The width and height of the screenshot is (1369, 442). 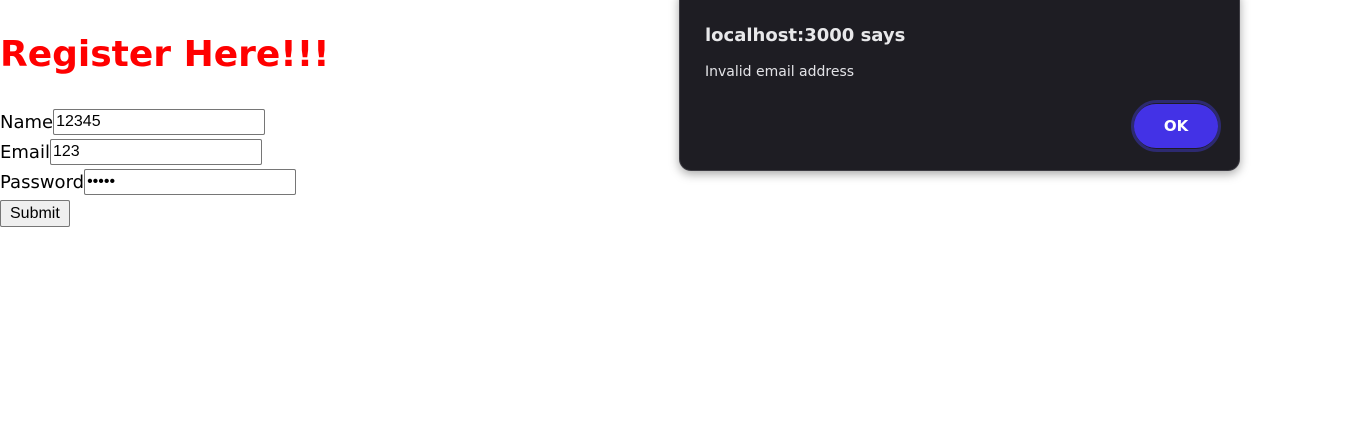 I want to click on password-row: Password, so click(x=148, y=182).